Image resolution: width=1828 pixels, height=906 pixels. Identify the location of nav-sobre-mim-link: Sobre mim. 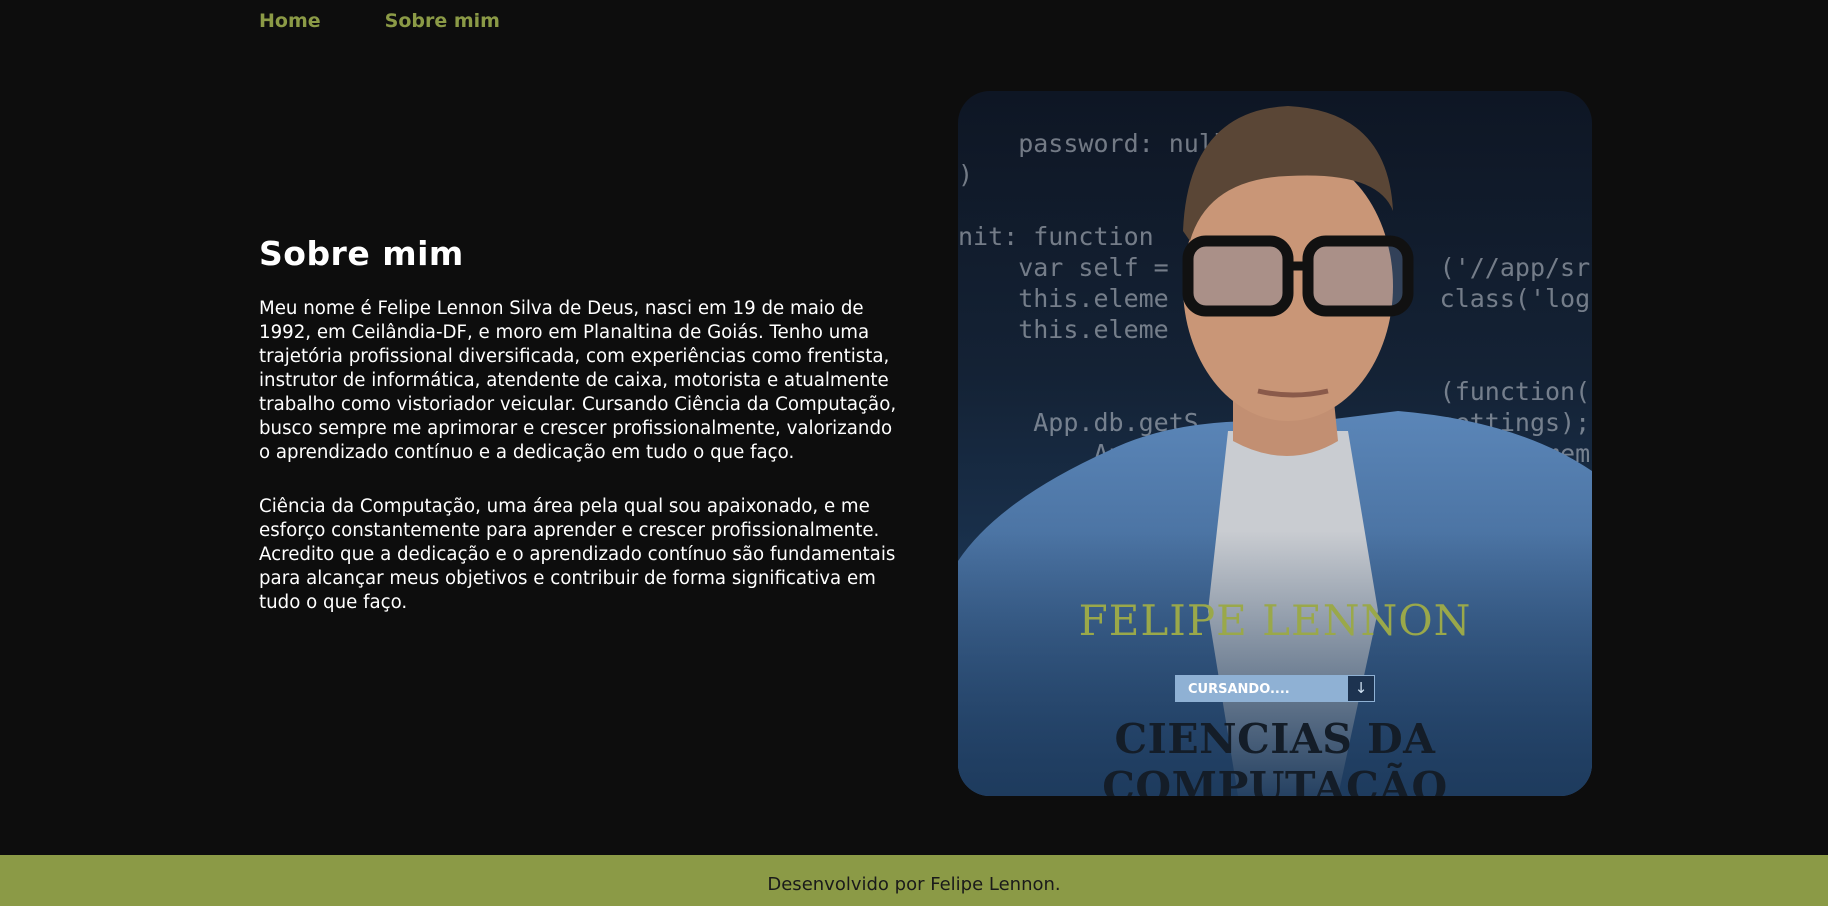
(442, 21).